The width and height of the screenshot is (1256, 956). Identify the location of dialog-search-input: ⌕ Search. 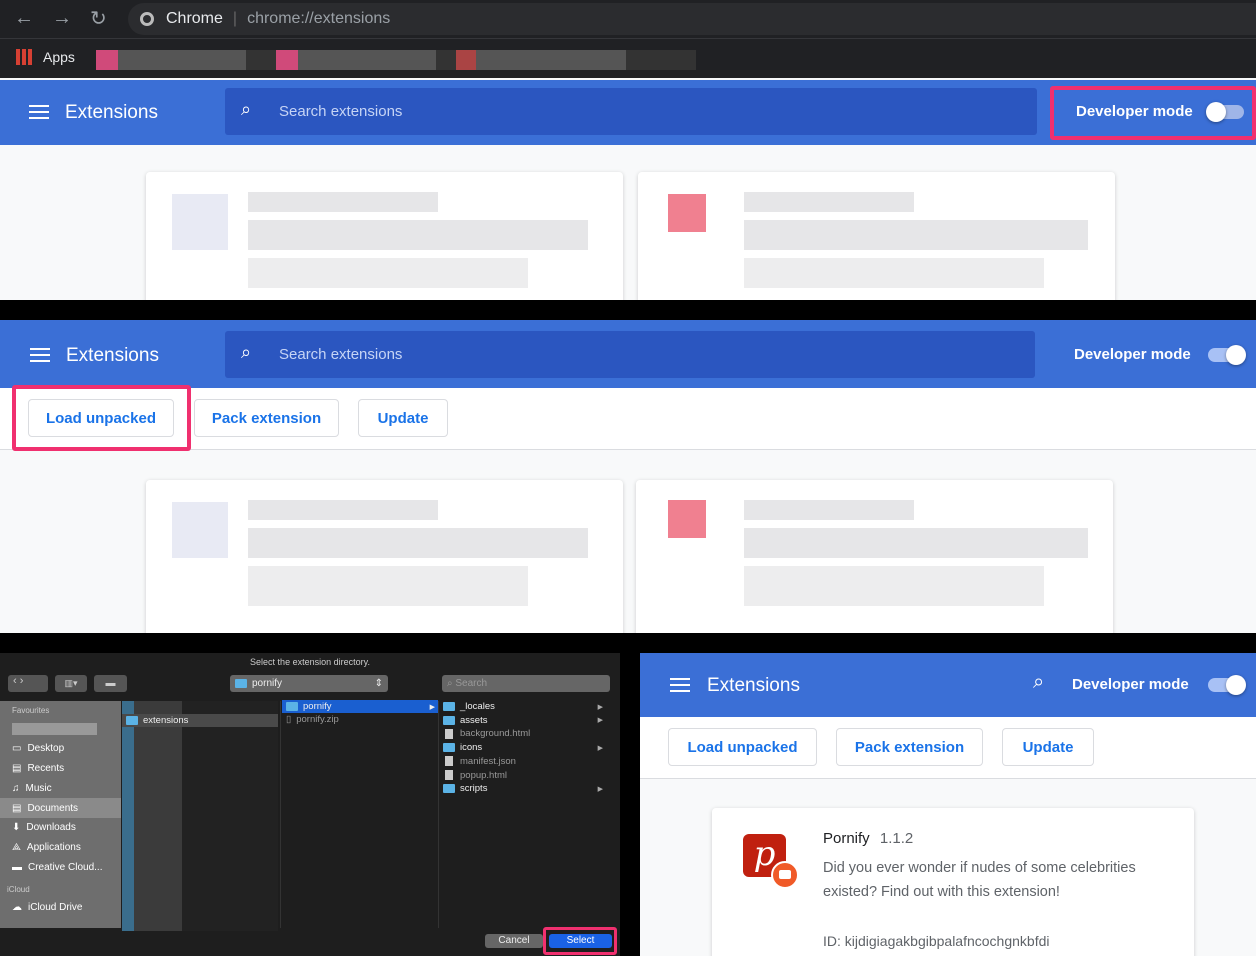
(526, 683).